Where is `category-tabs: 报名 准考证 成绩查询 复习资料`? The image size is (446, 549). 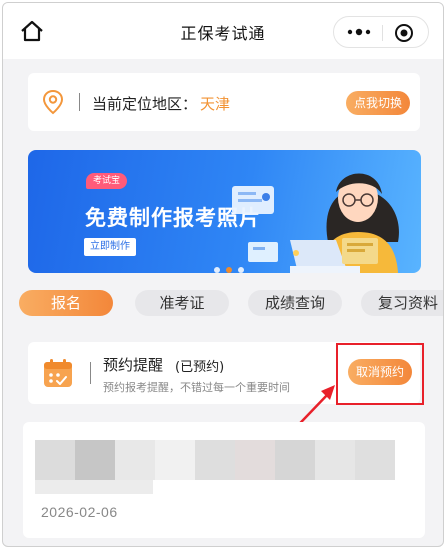
category-tabs: 报名 准考证 成绩查询 复习资料 is located at coordinates (223, 303).